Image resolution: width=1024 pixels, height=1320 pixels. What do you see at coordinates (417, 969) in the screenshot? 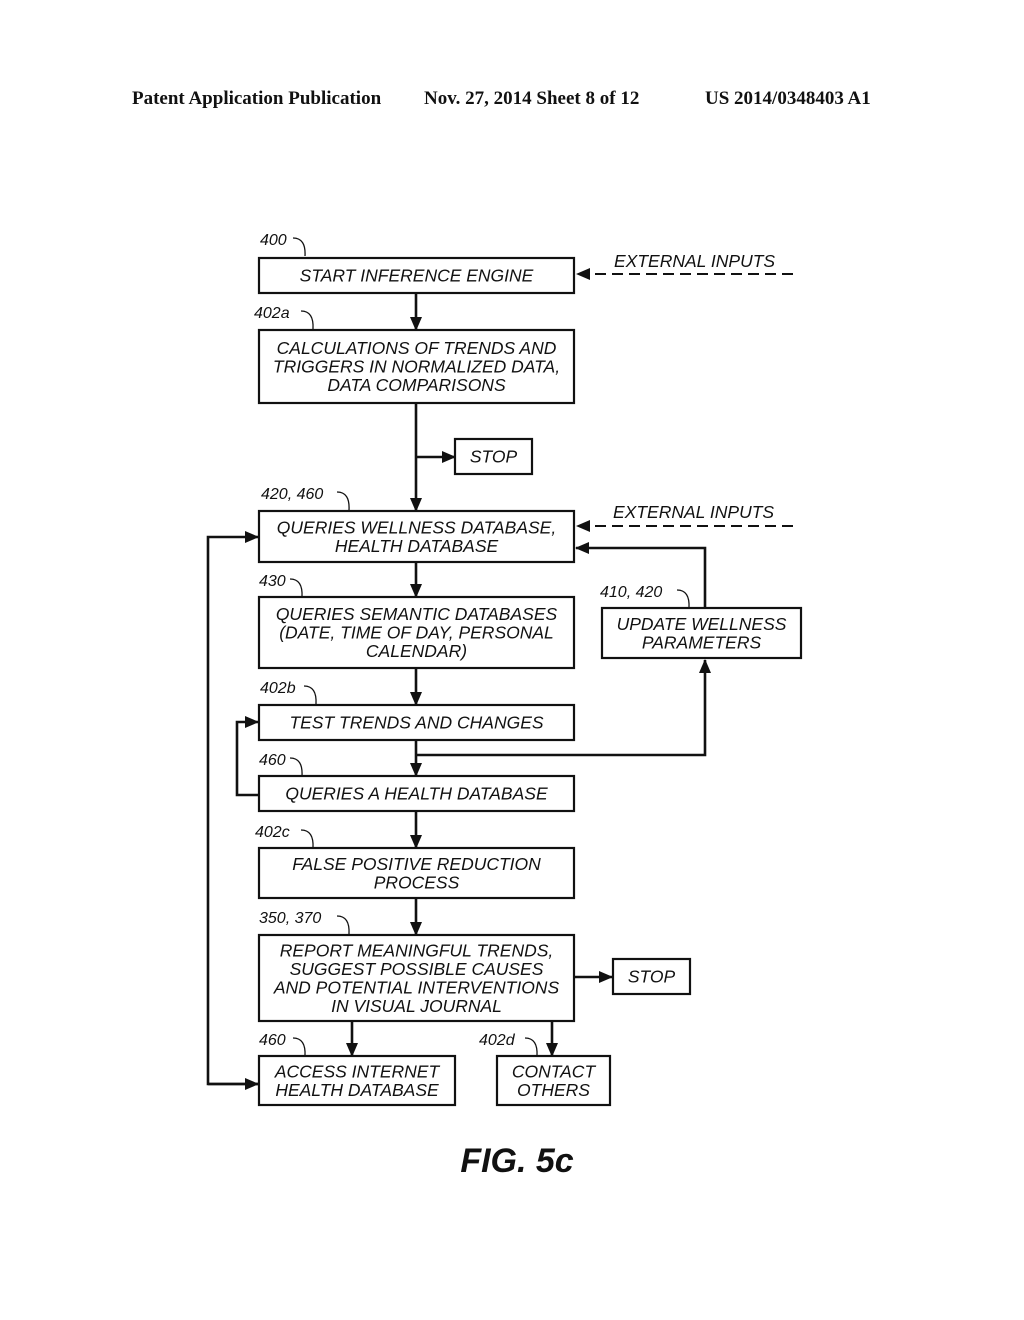
I see `node-text-line: SUGGEST POSSIBLE CAUSES` at bounding box center [417, 969].